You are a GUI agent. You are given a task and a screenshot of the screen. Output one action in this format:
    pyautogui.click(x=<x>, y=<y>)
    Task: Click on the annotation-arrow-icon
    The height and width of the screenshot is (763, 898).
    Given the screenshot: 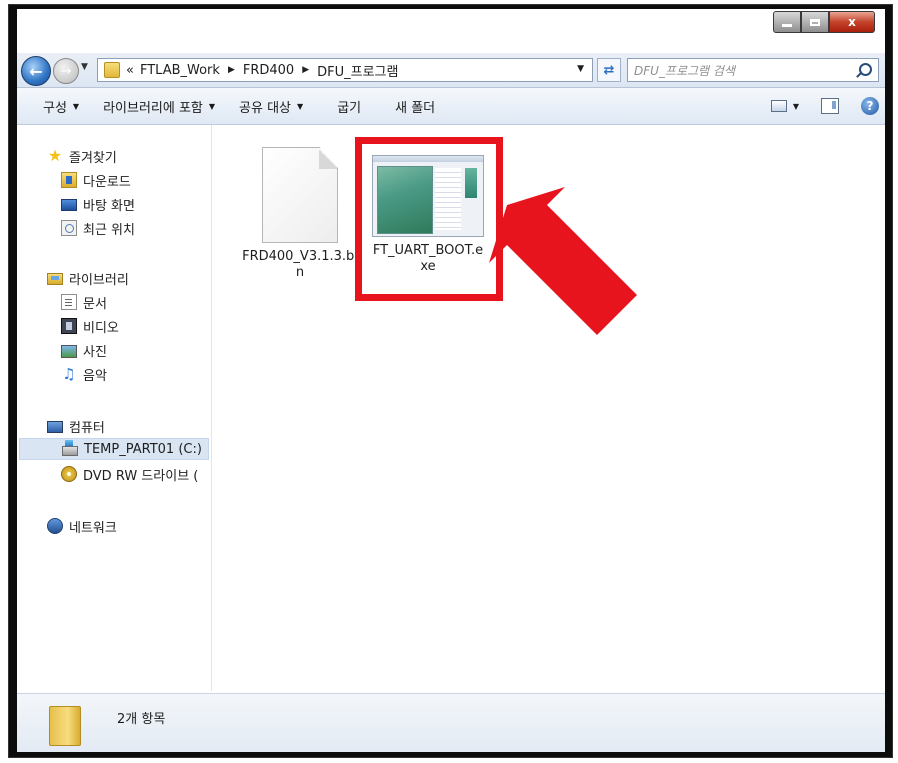 What is the action you would take?
    pyautogui.click(x=563, y=261)
    